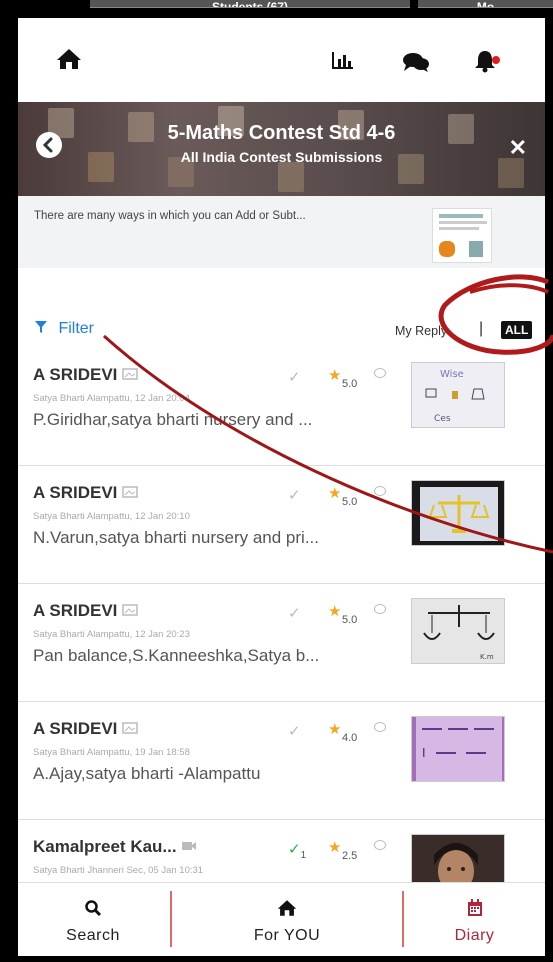 This screenshot has height=962, width=553. Describe the element at coordinates (458, 749) in the screenshot. I see `submission-thumbnail: I` at that location.